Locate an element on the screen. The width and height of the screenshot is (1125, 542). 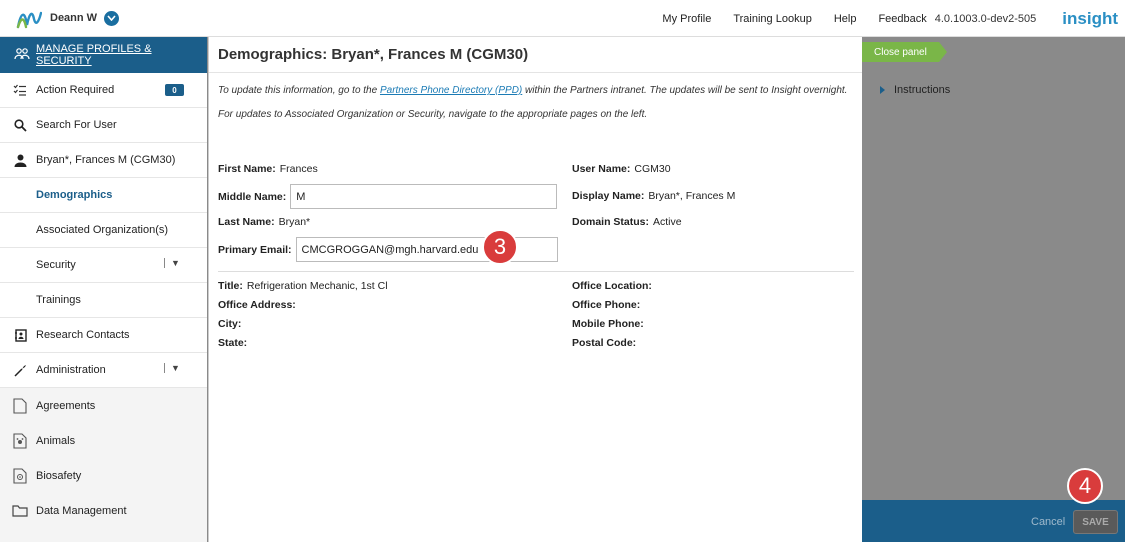
mobile-phone-field: Mobile Phone: is located at coordinates (610, 324).